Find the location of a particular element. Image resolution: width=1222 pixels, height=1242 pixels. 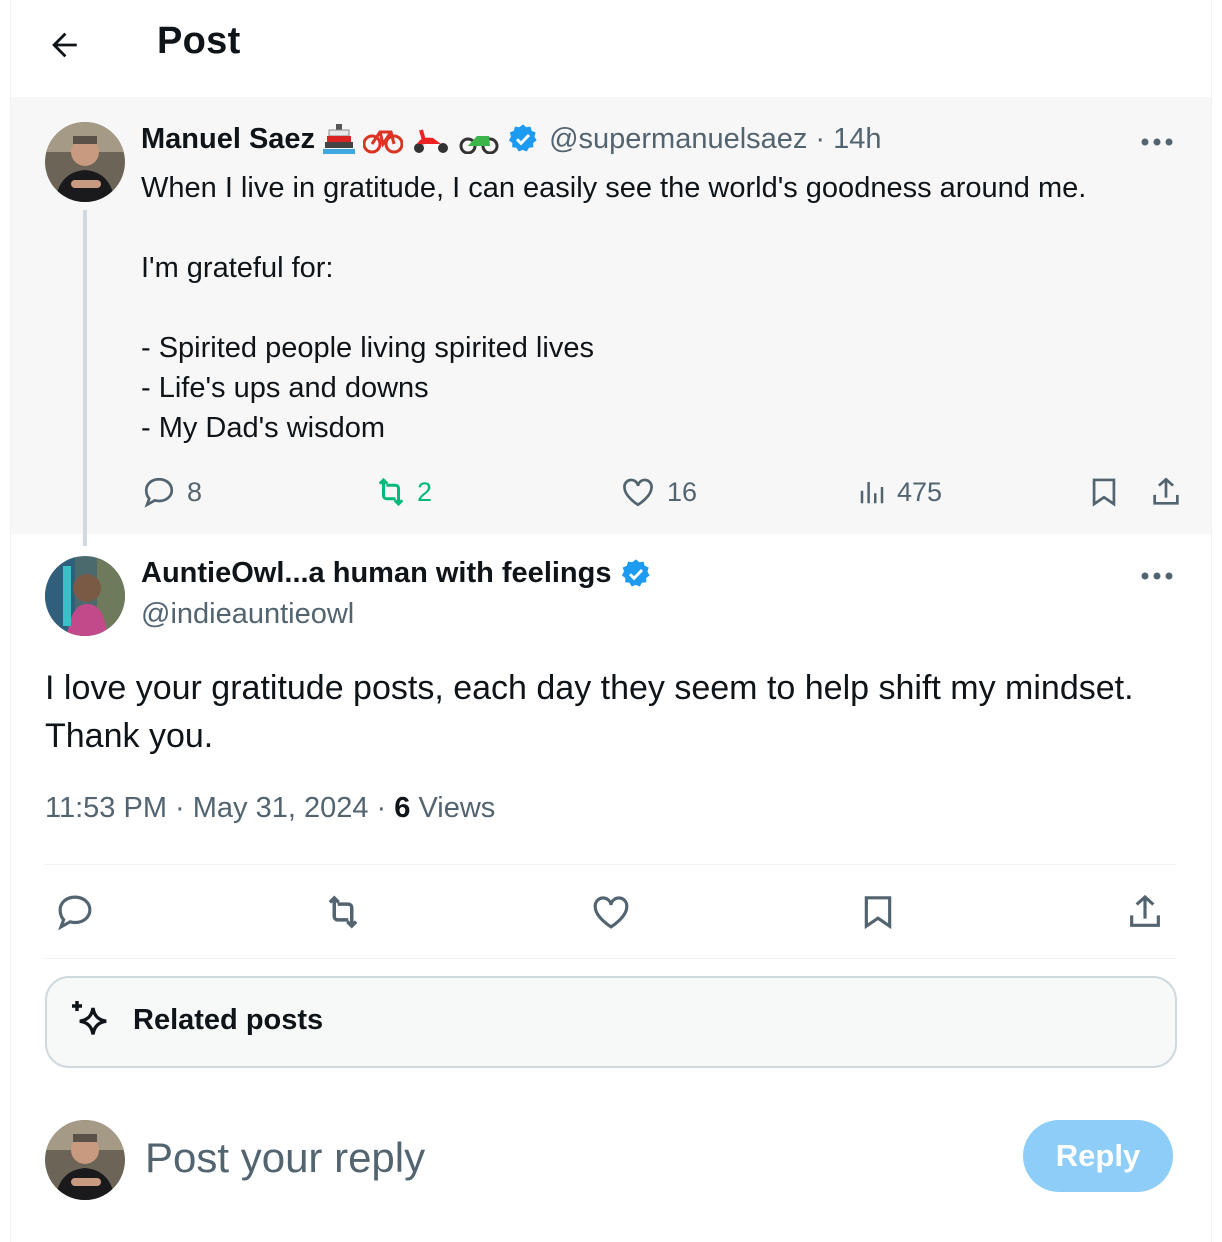

post-time: 14h is located at coordinates (857, 139).